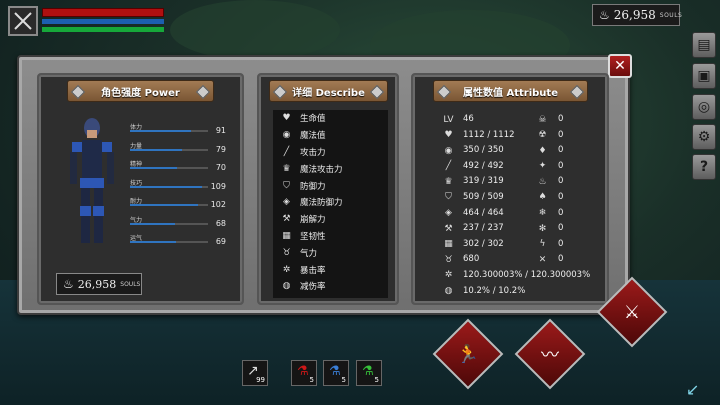 Image resolution: width=720 pixels, height=405 pixels. What do you see at coordinates (220, 149) in the screenshot?
I see `stat-value: 79` at bounding box center [220, 149].